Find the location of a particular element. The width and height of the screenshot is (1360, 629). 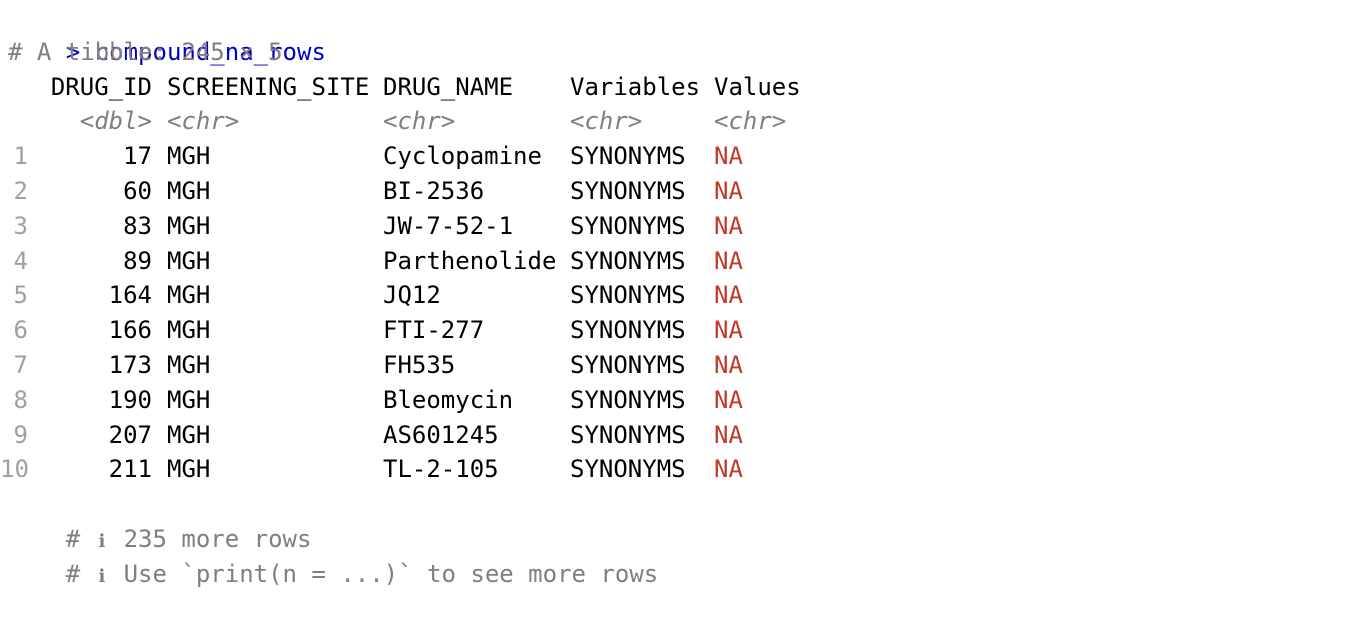

table-row: 10 211 MGH TL-2-105 SYNONYMS NA is located at coordinates (674, 469).